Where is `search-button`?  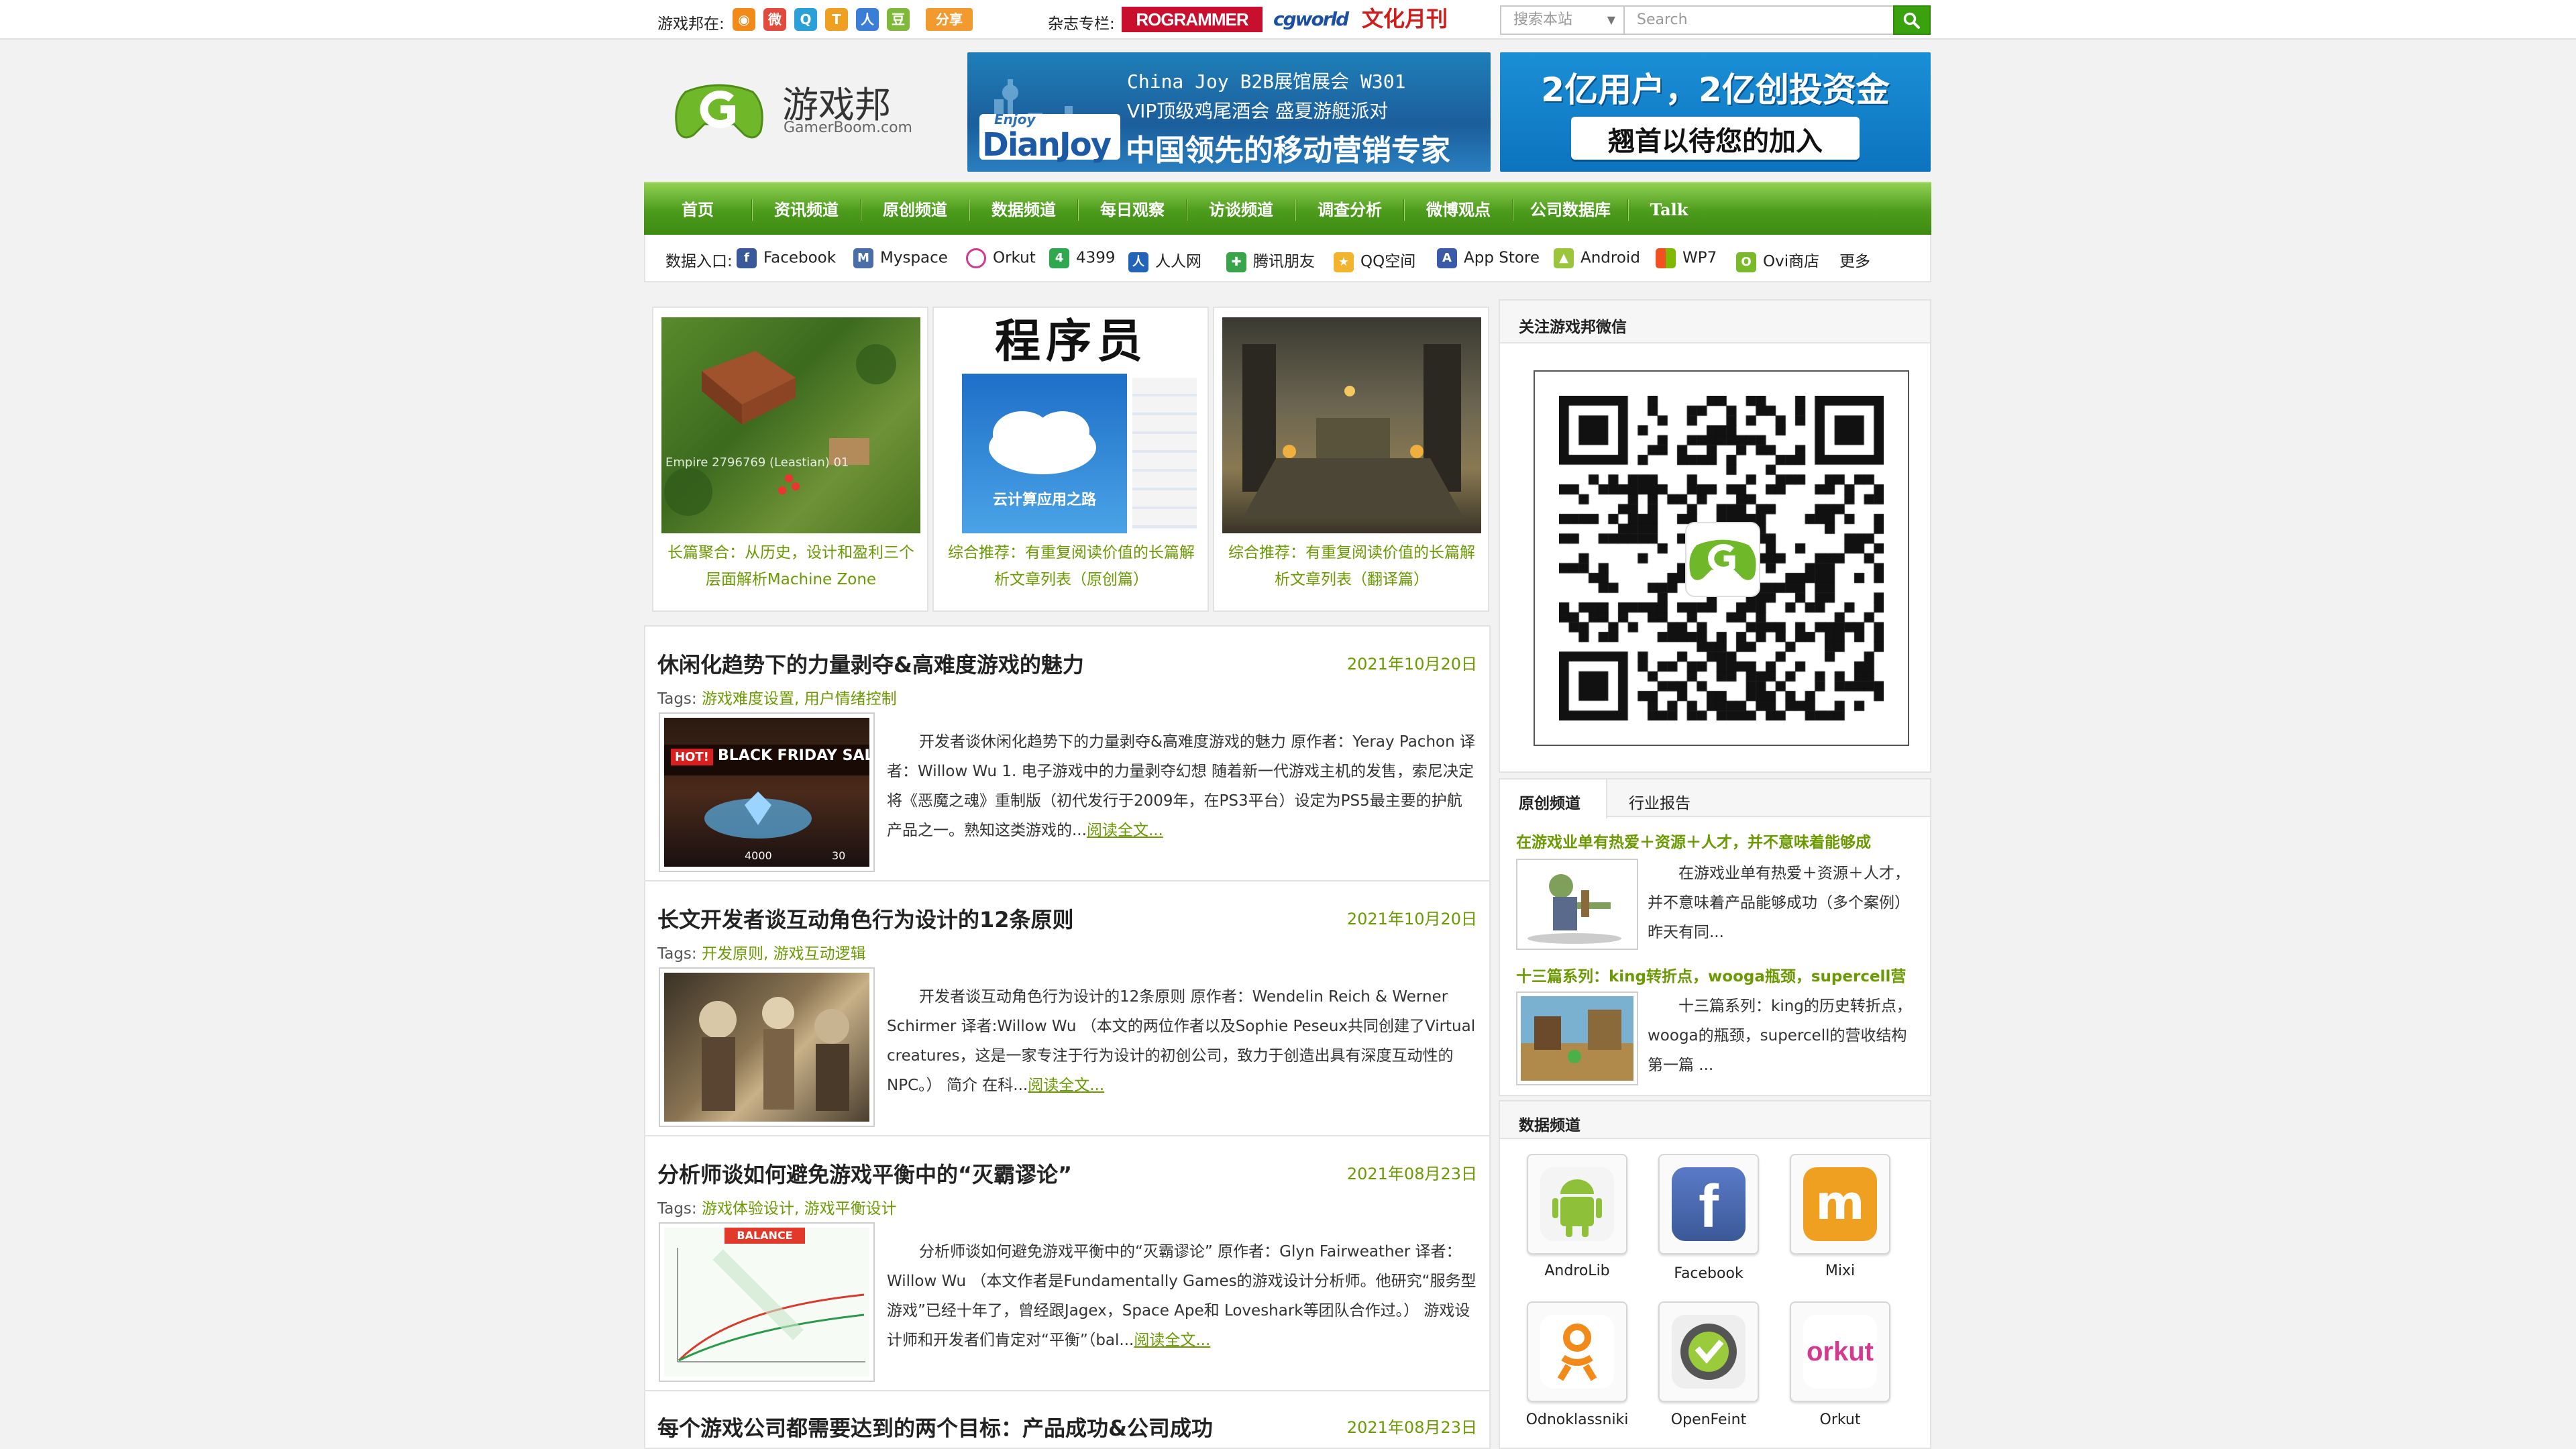 search-button is located at coordinates (1912, 20).